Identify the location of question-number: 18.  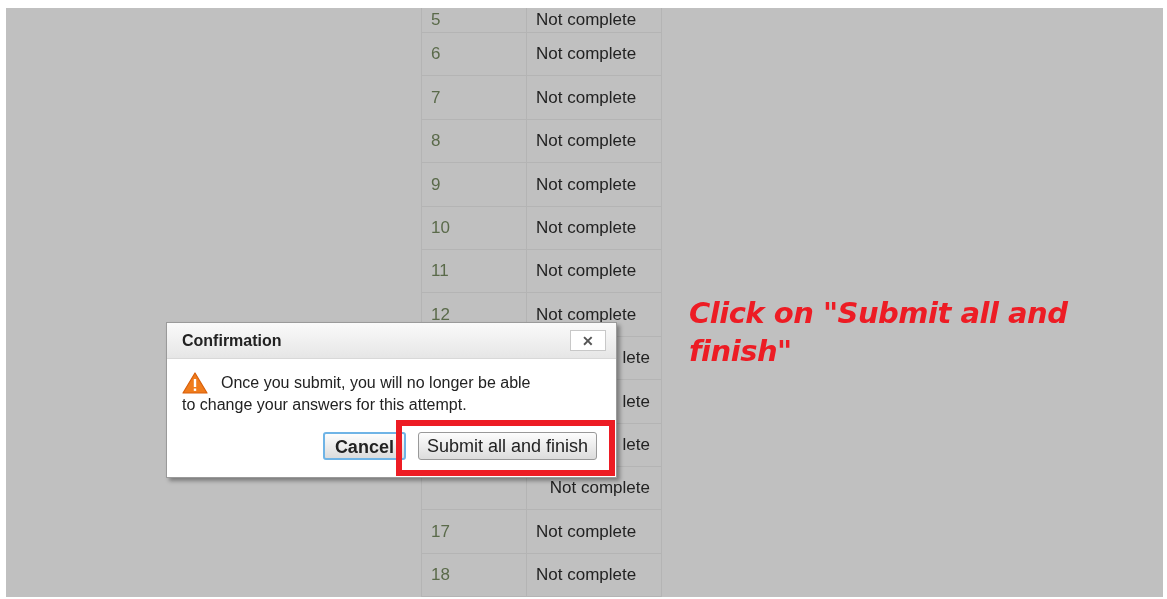
(440, 575).